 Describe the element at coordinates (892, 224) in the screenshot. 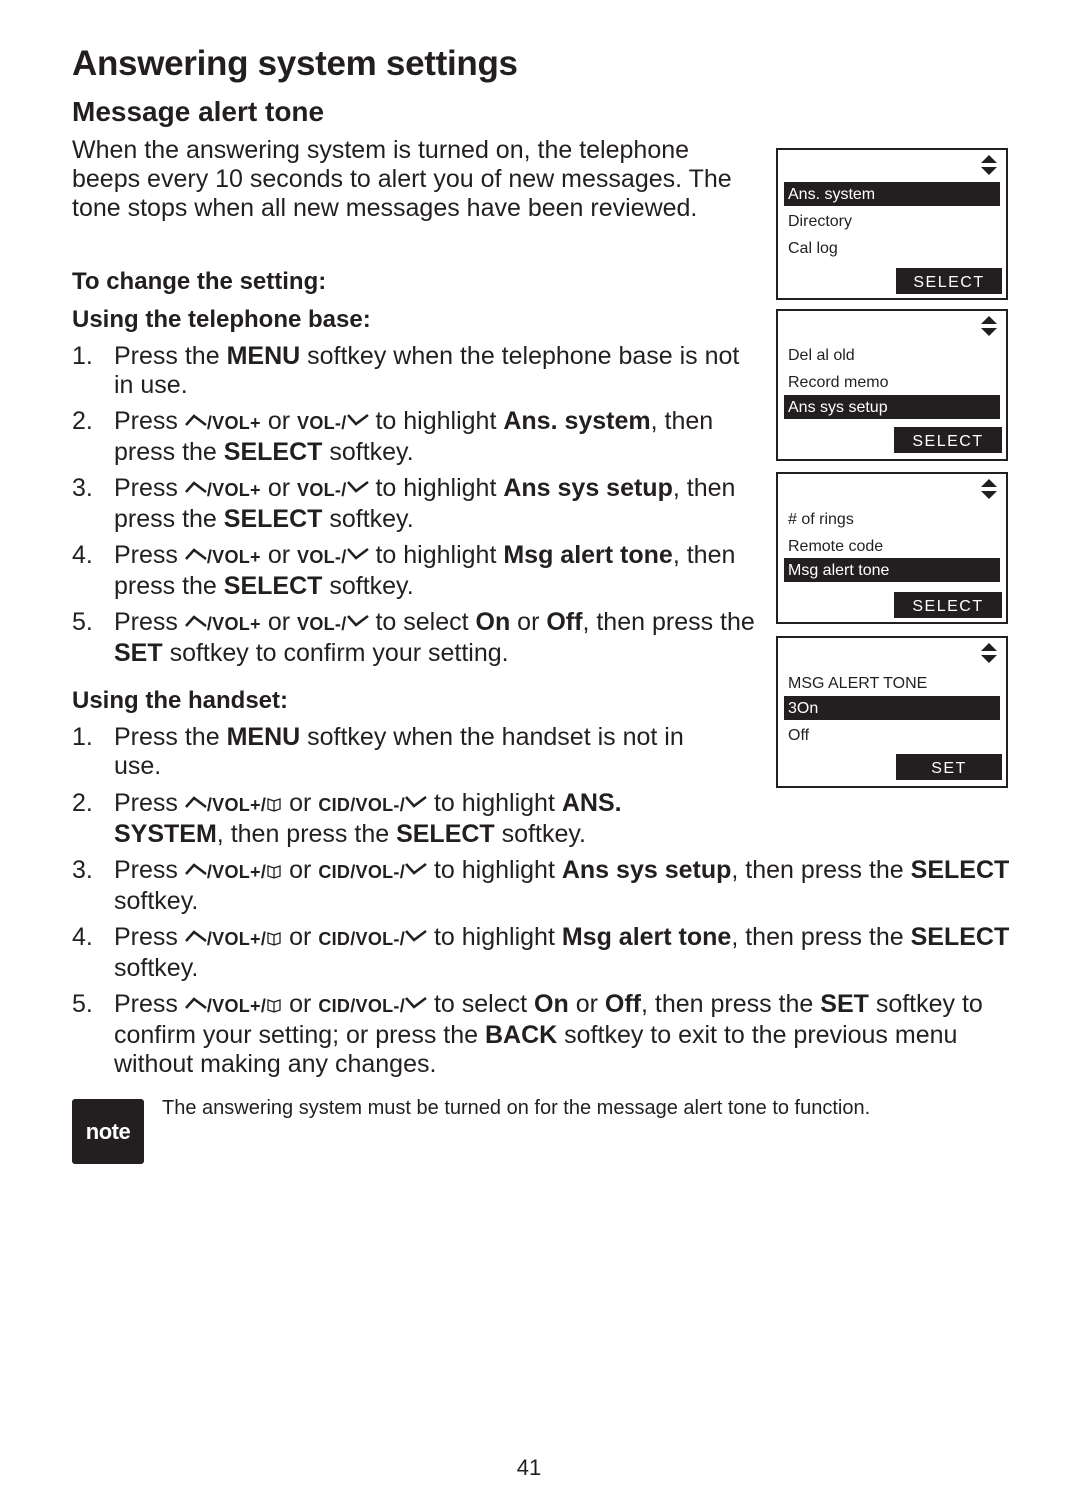

I see `lcd-screen-main-menu: Ans. system Directory Cal log SELECT` at that location.